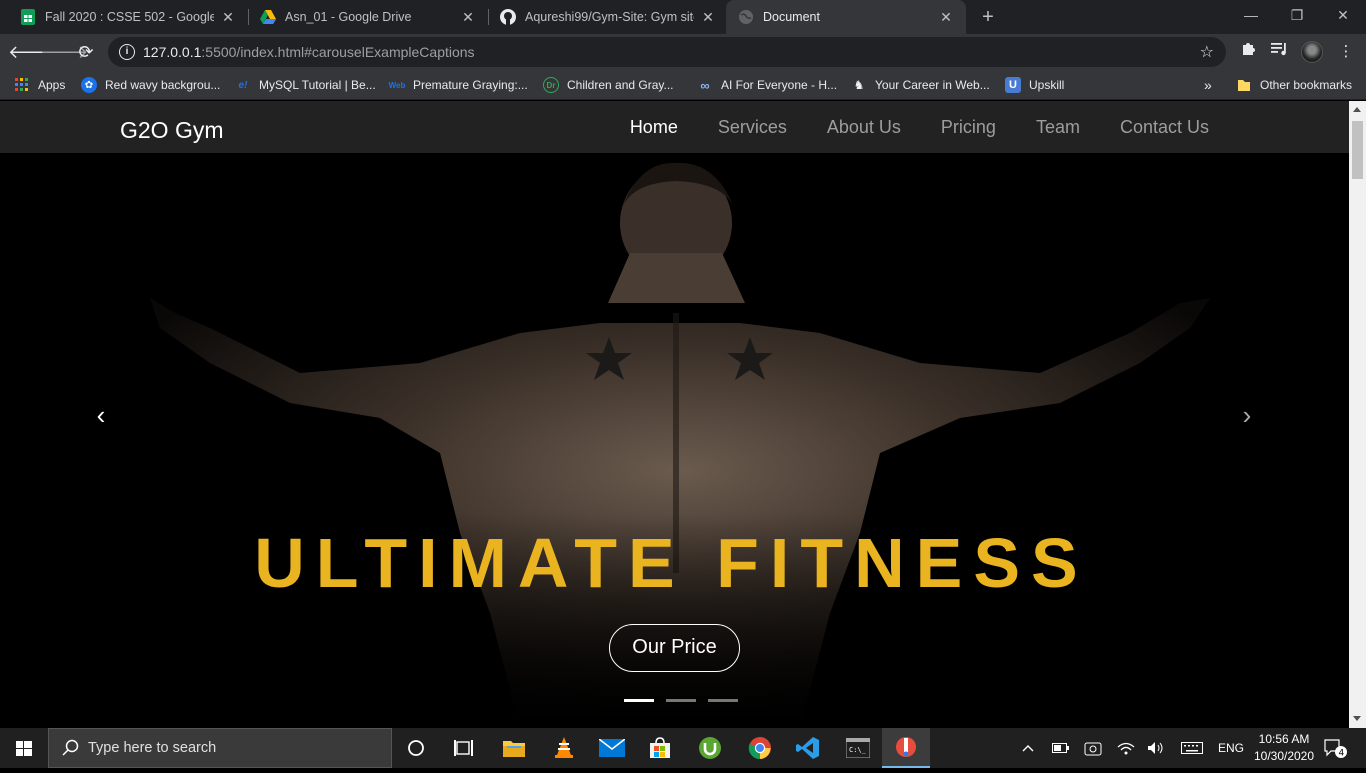 This screenshot has height=773, width=1366. What do you see at coordinates (746, 17) in the screenshot?
I see `globe-icon` at bounding box center [746, 17].